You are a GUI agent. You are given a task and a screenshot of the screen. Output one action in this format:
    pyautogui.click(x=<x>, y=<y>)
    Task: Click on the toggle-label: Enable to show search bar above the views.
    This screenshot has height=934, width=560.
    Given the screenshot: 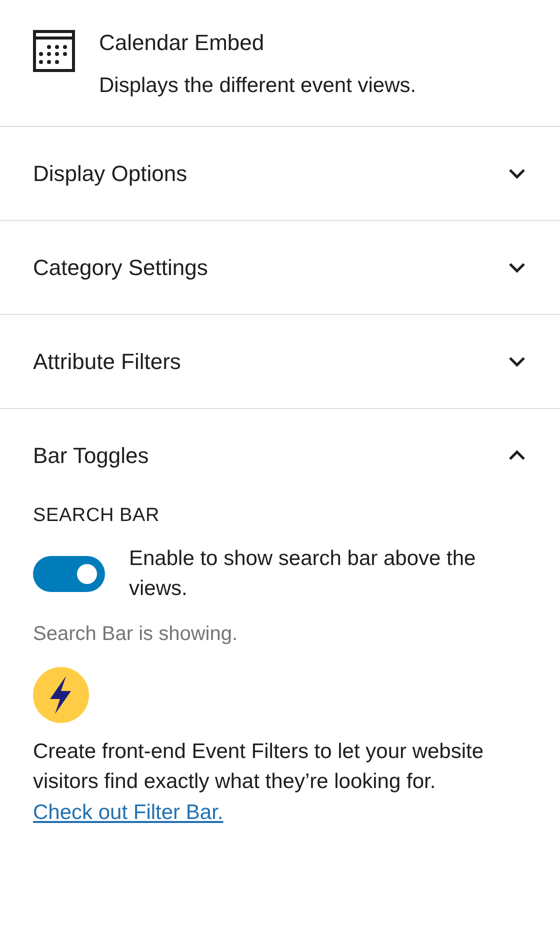 What is the action you would take?
    pyautogui.click(x=303, y=574)
    